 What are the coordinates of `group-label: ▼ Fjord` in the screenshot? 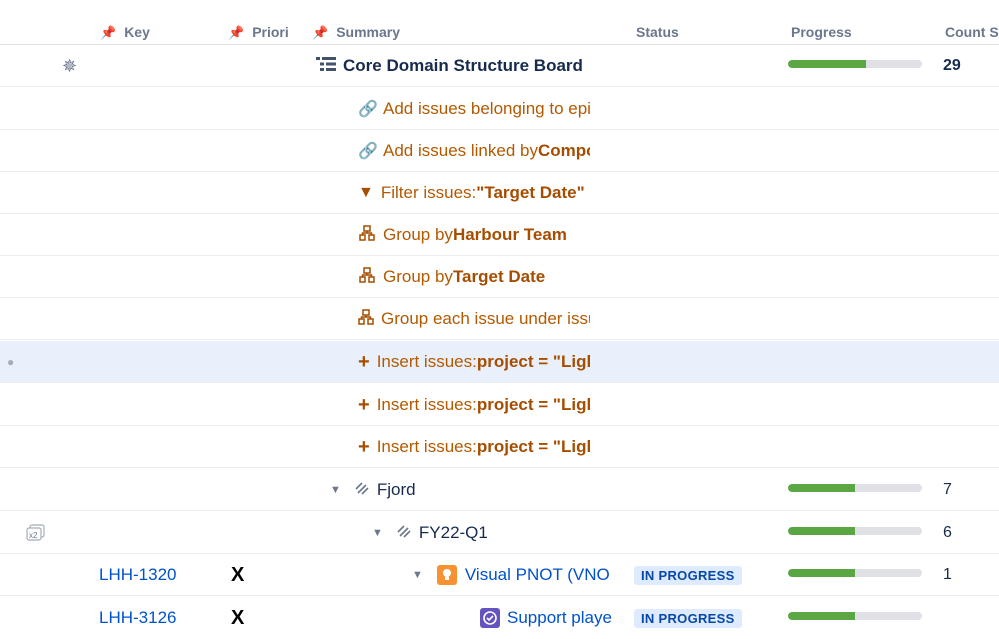 It's located at (373, 490).